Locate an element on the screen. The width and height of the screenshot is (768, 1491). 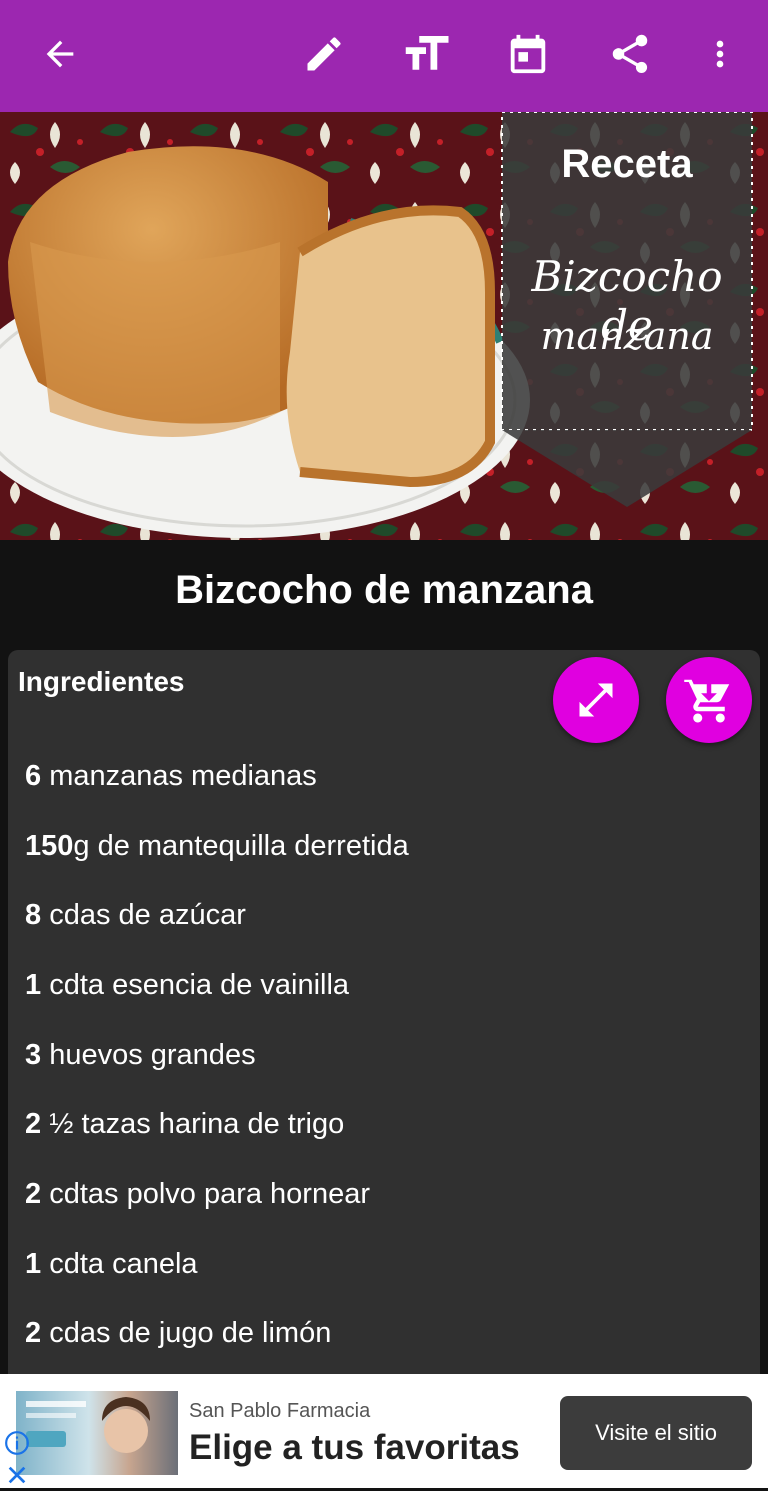
ingredient-item: 2 cdas de jugo de limón is located at coordinates (178, 1333).